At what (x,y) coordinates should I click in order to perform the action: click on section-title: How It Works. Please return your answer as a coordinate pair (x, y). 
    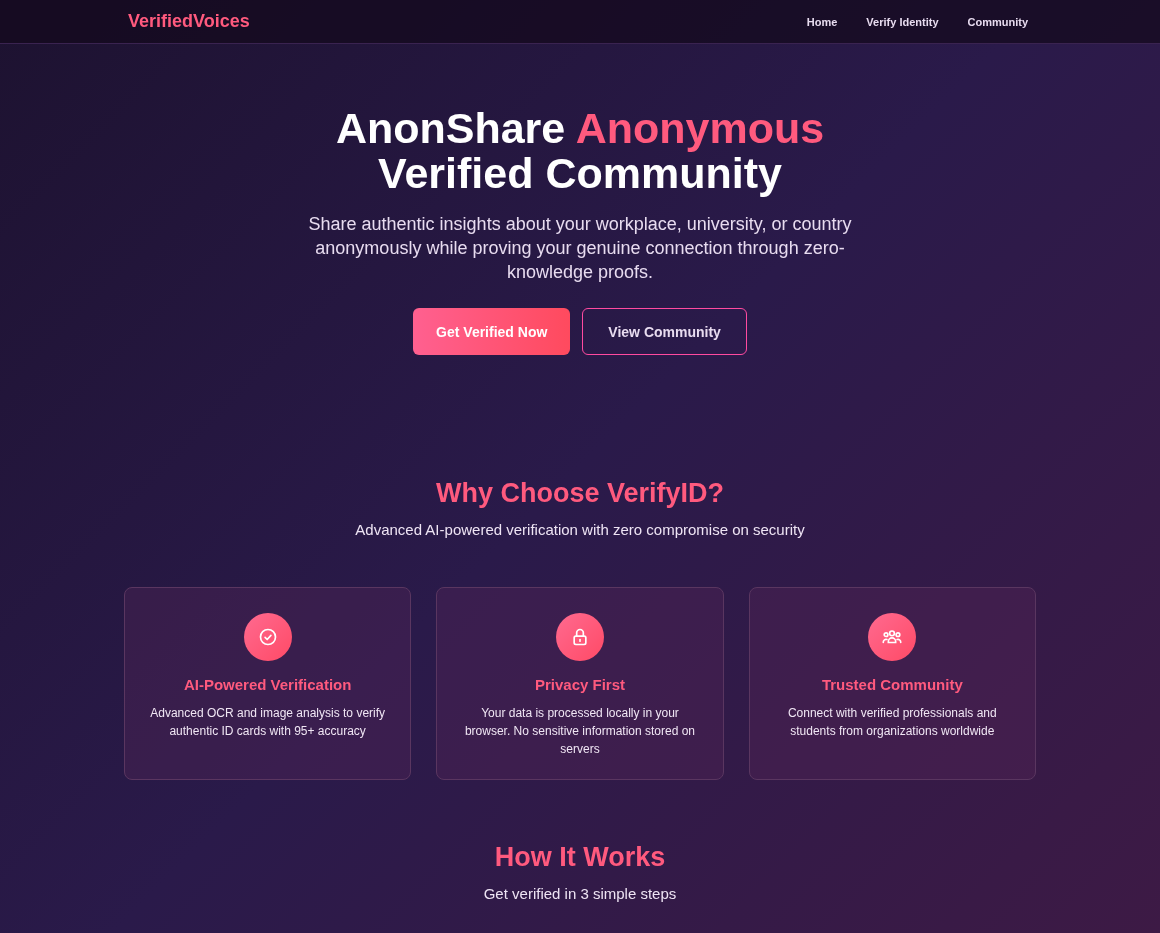
    Looking at the image, I should click on (580, 857).